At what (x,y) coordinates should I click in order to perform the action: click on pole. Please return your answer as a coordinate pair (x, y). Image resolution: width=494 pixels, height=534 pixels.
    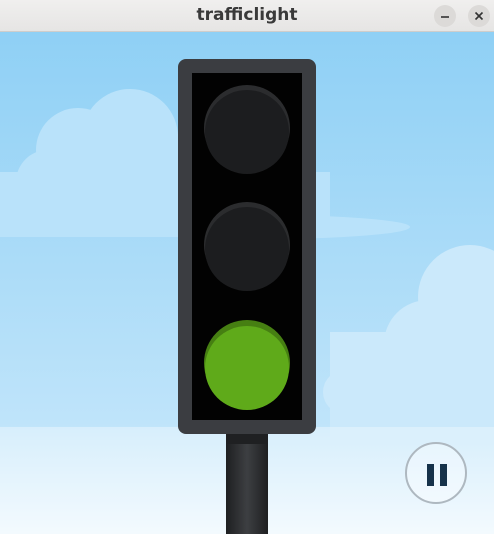
    Looking at the image, I should click on (247, 482).